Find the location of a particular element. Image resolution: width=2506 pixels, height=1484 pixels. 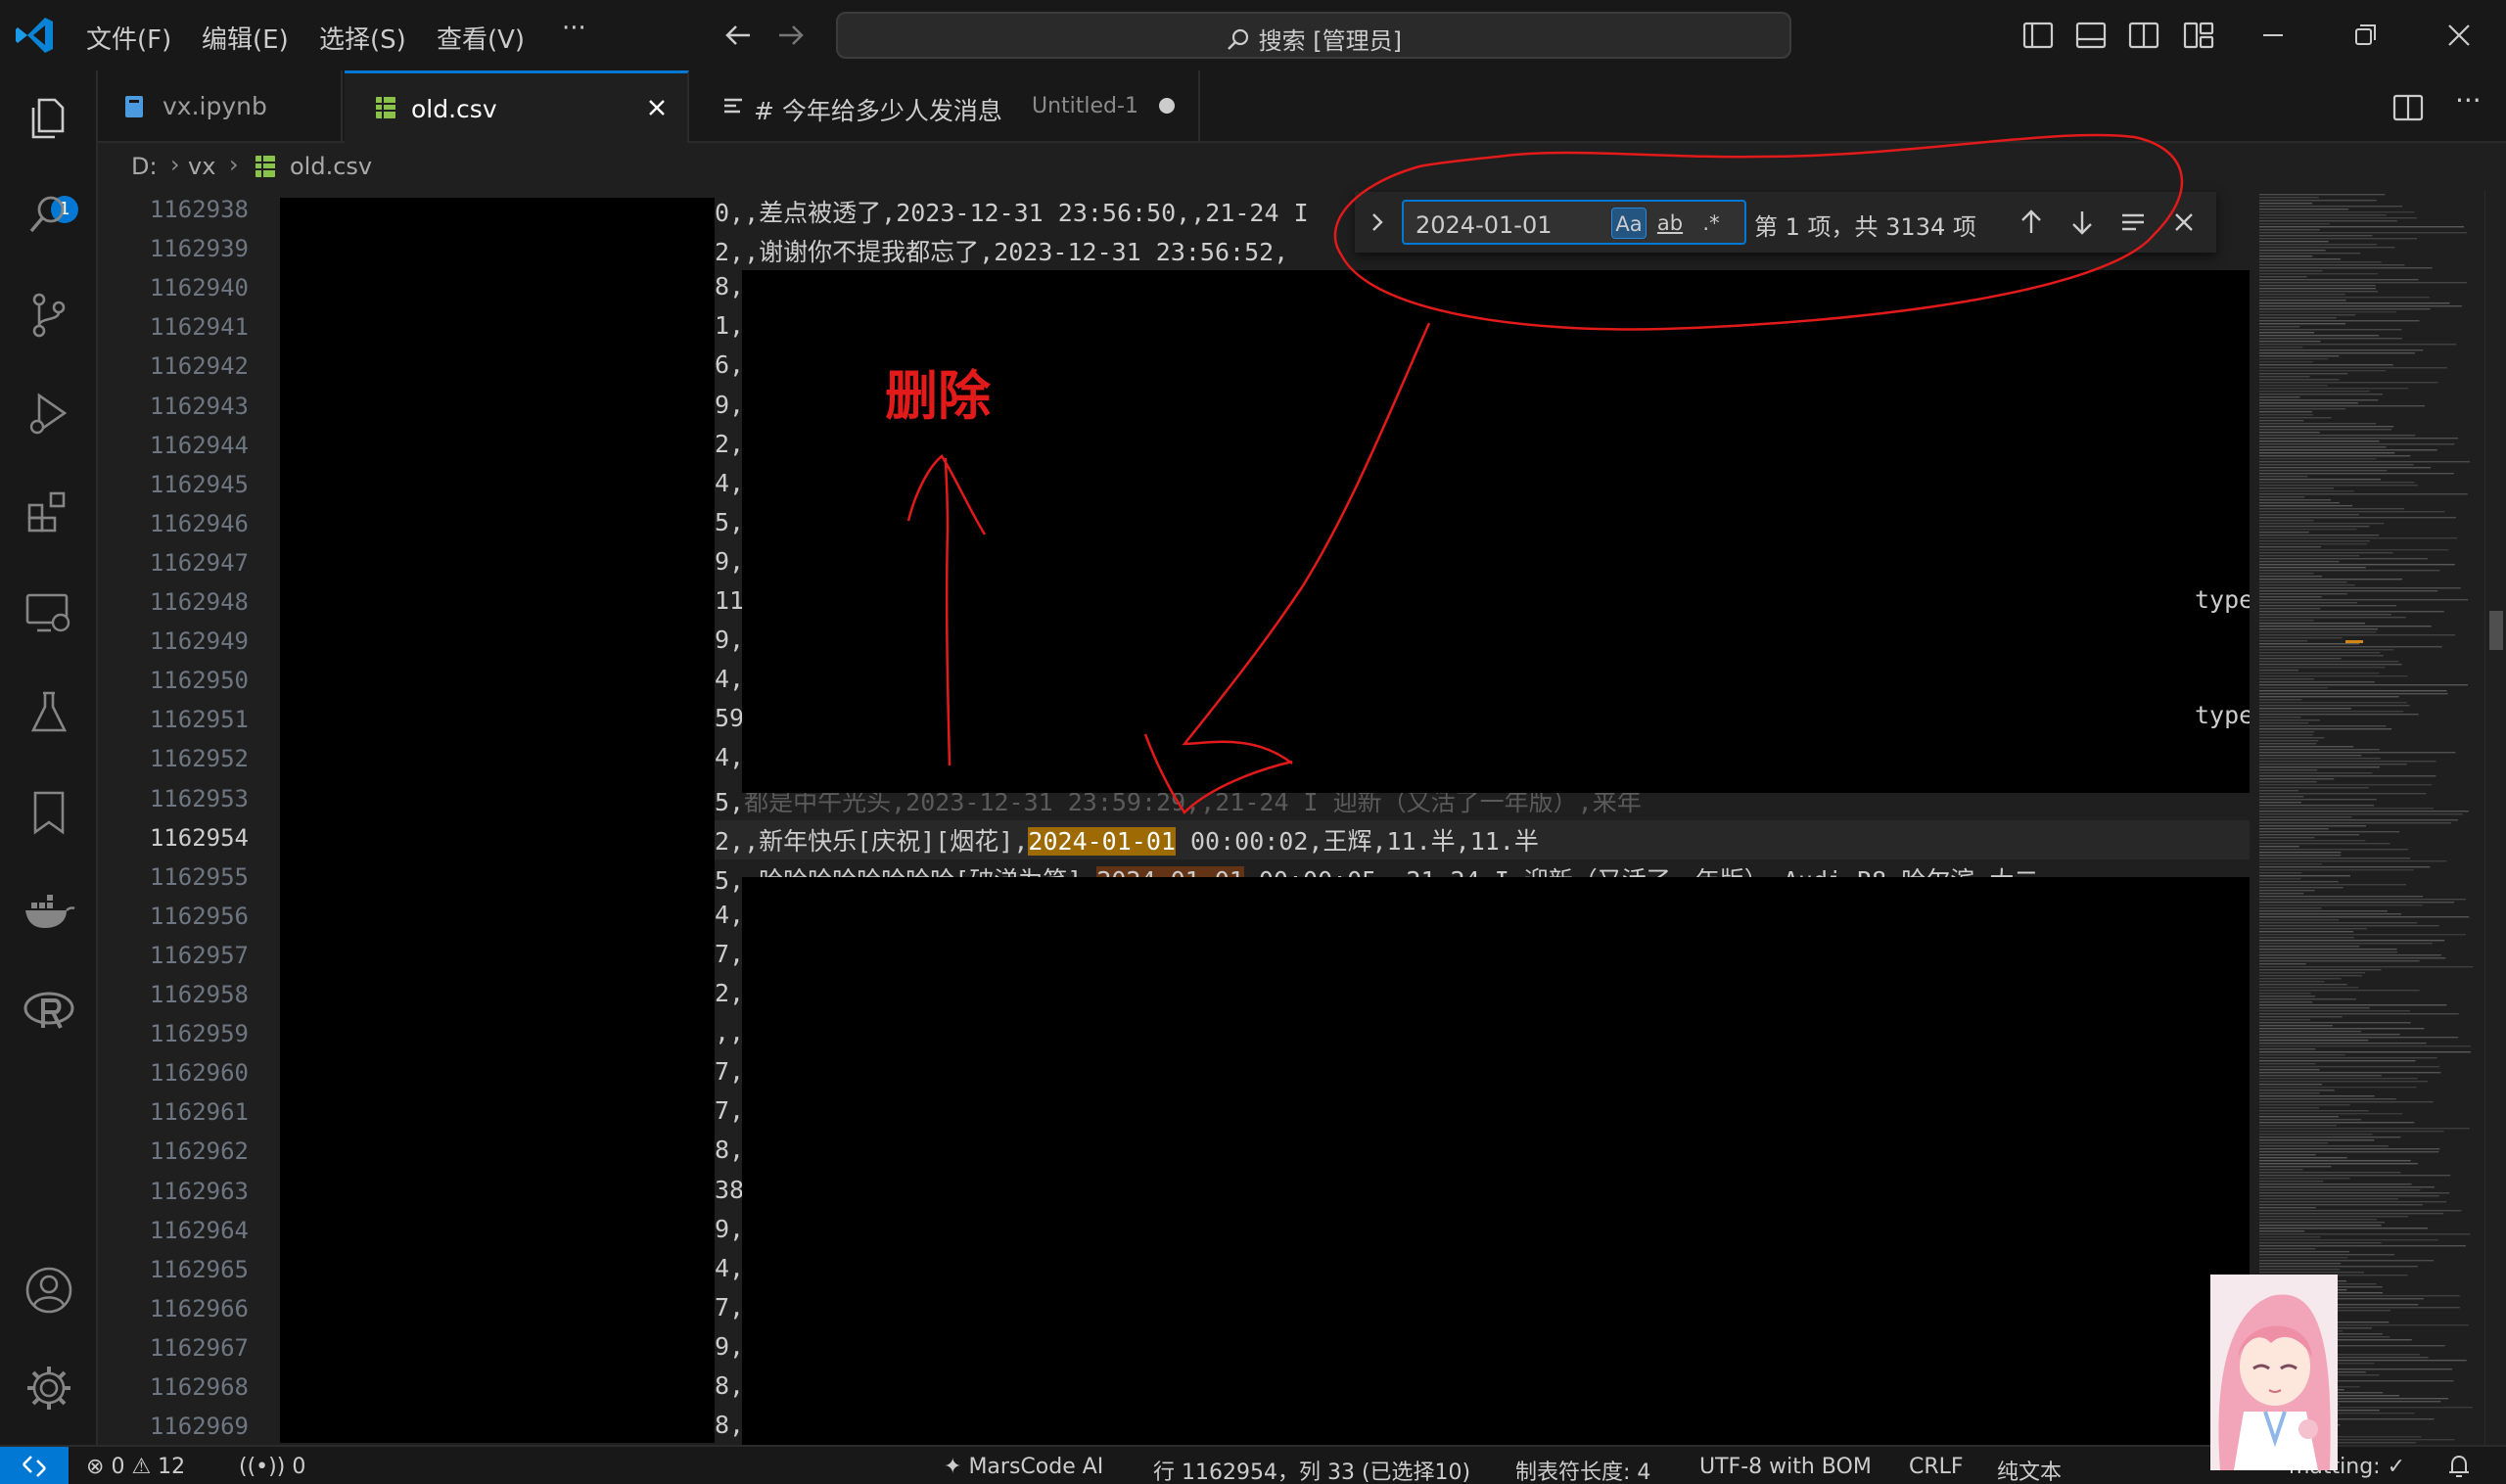

minimize-icon is located at coordinates (2273, 35).